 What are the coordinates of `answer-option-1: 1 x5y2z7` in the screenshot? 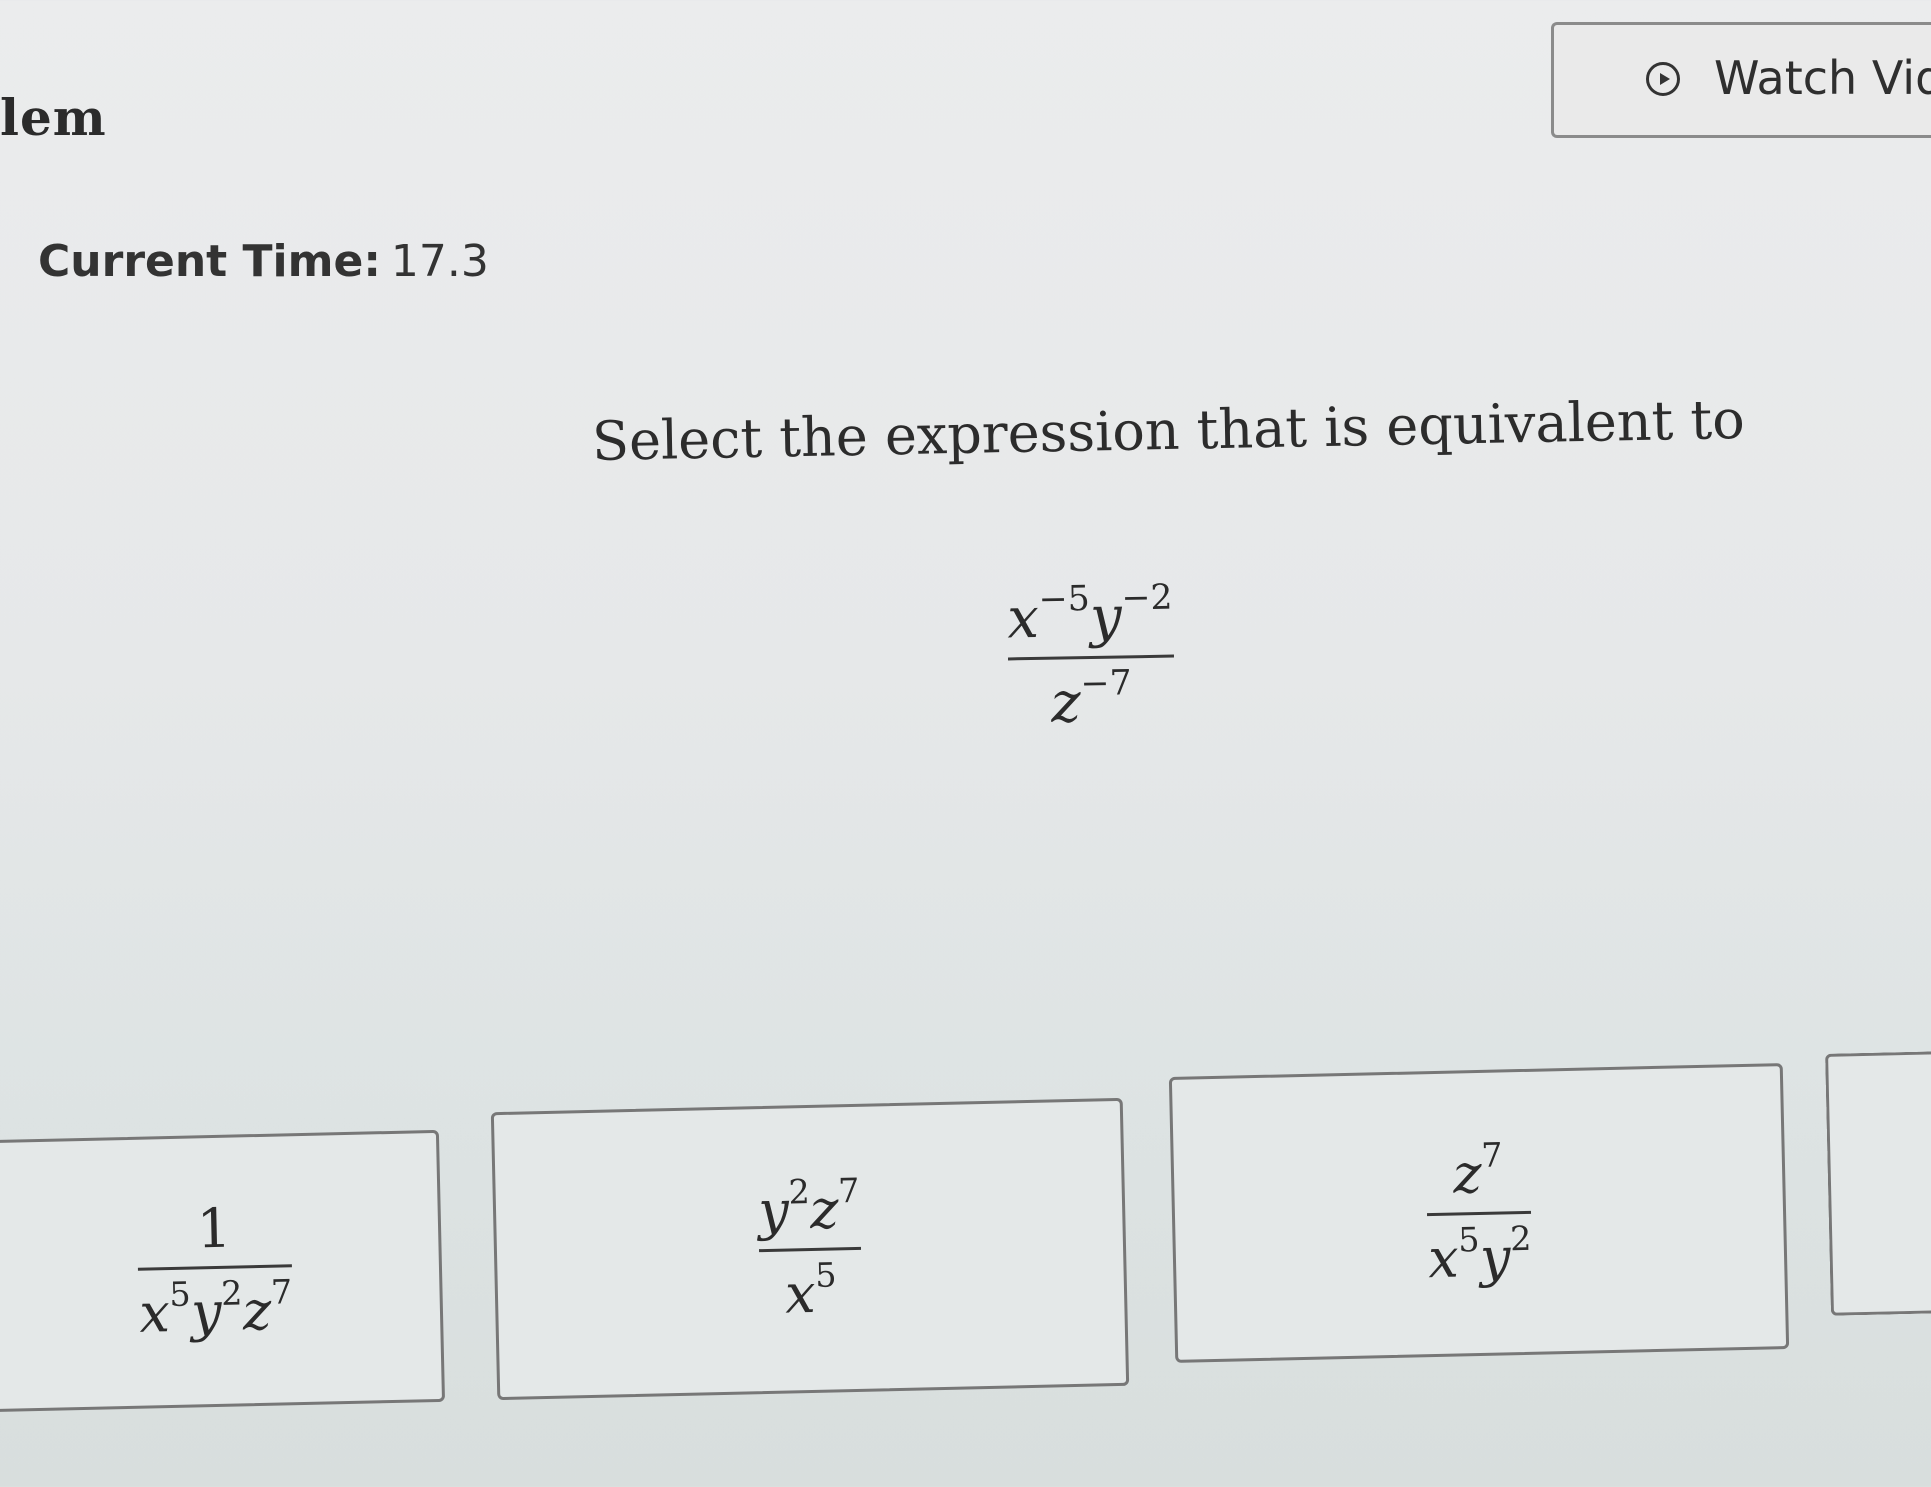 It's located at (223, 1271).